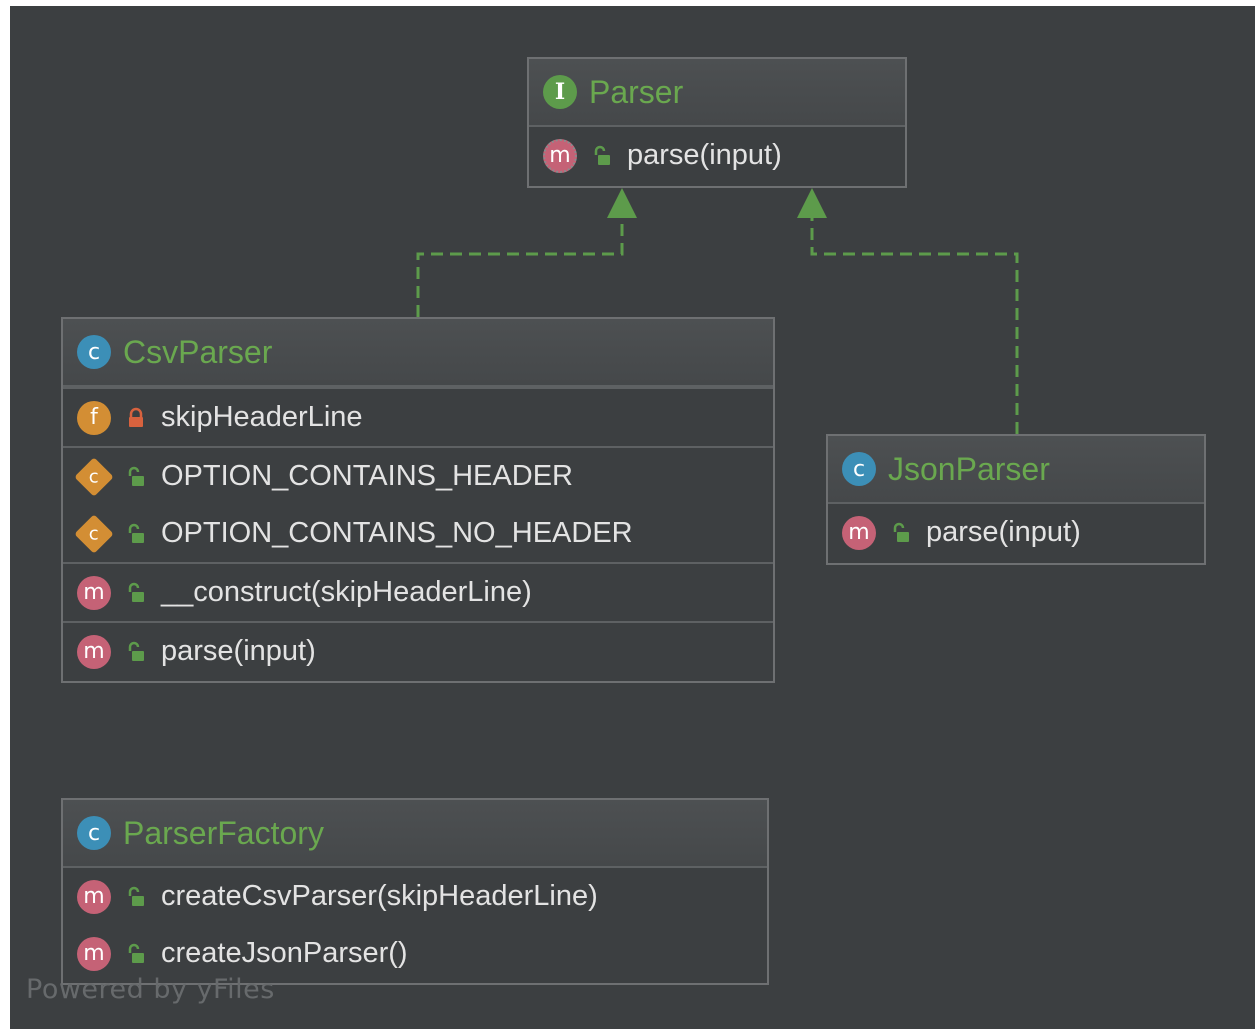 The height and width of the screenshot is (1029, 1255). I want to click on constant-row: c OPTION_CONTAINS_HEADER, so click(418, 476).